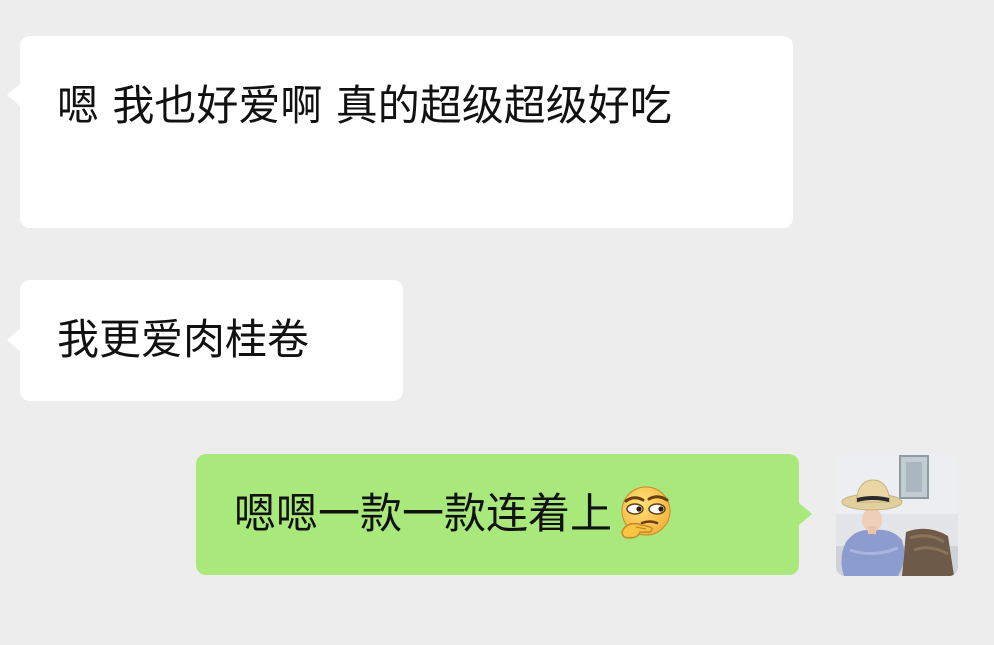 This screenshot has width=994, height=645. Describe the element at coordinates (364, 105) in the screenshot. I see `message-text: 嗯 我也好爱啊 真的超级超级好吃` at that location.